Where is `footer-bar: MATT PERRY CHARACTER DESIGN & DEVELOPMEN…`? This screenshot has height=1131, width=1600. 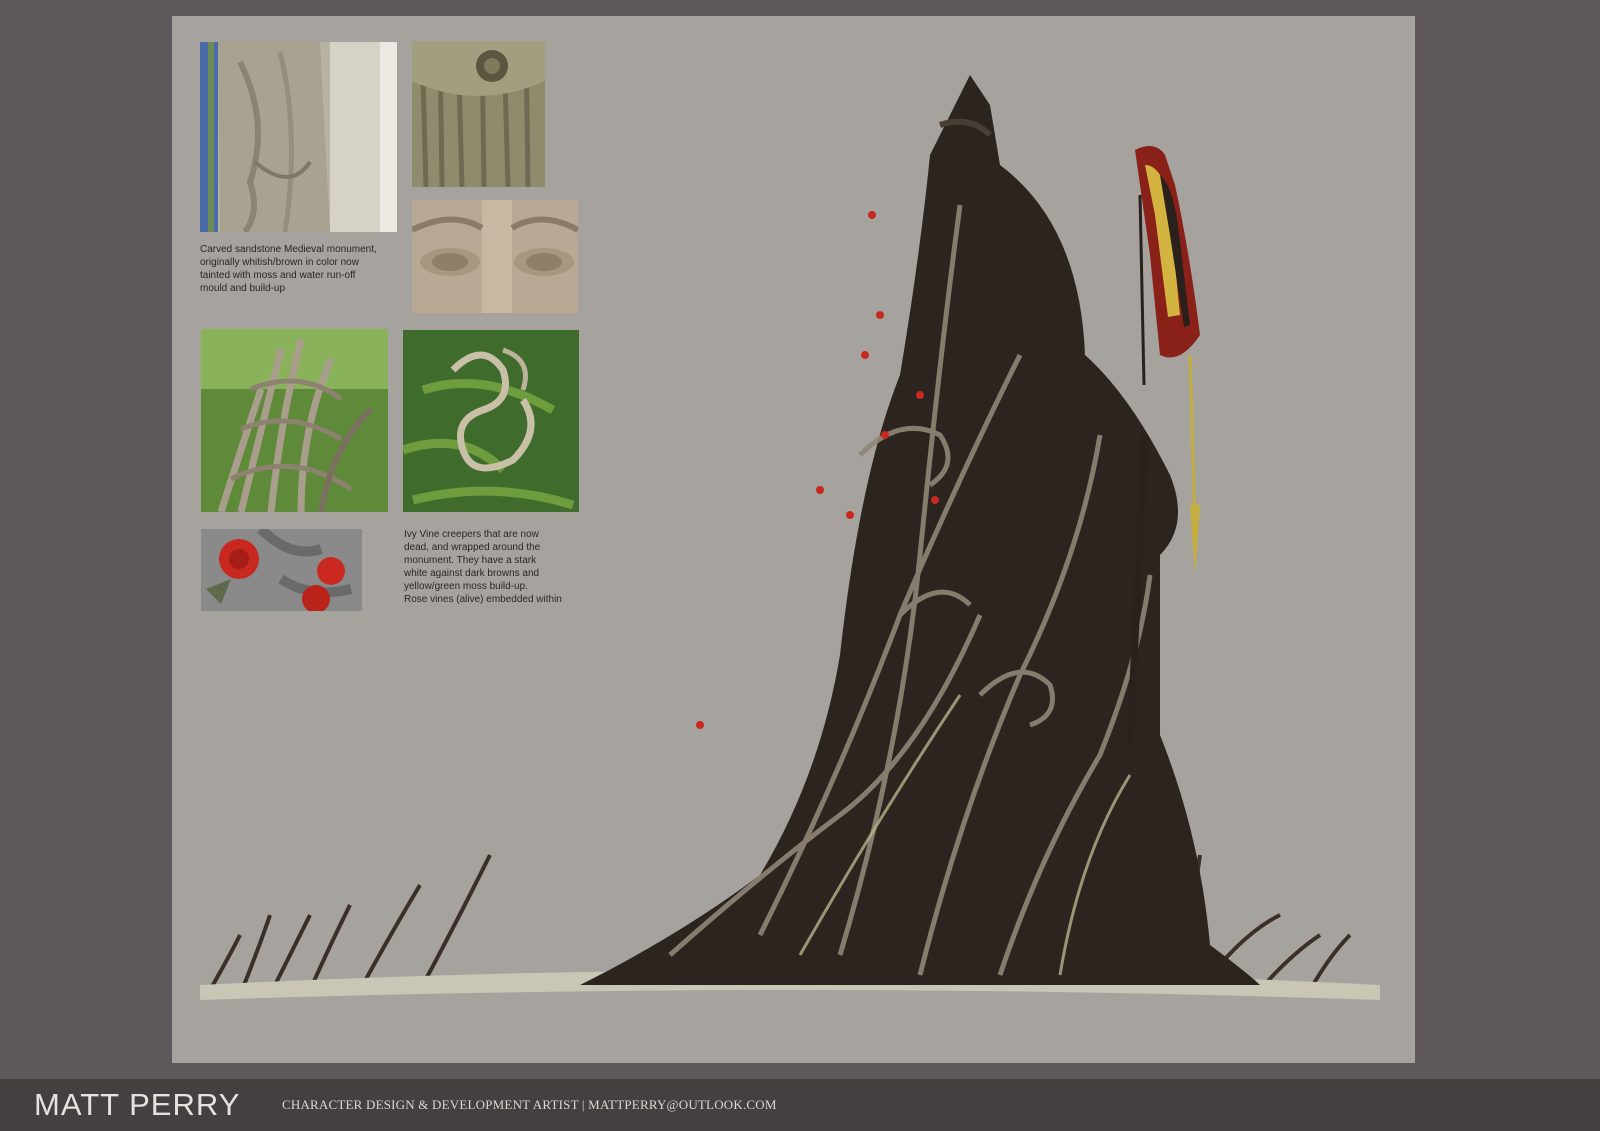
footer-bar: MATT PERRY CHARACTER DESIGN & DEVELOPMEN… is located at coordinates (800, 1105).